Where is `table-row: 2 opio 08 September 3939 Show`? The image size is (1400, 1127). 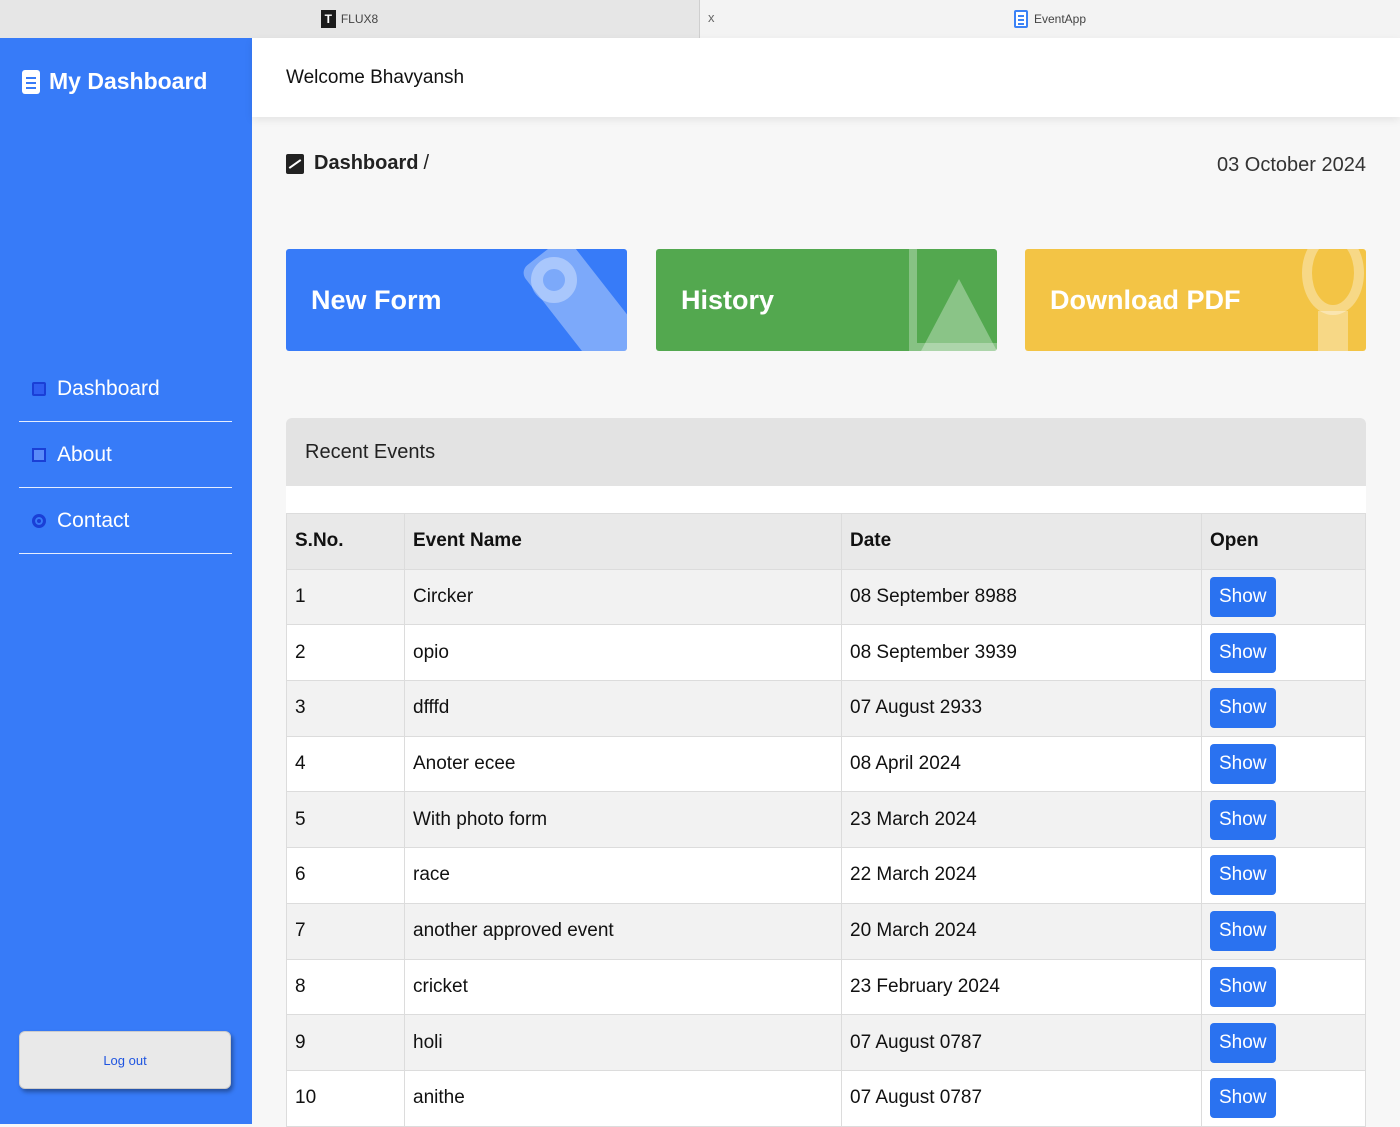
table-row: 2 opio 08 September 3939 Show is located at coordinates (826, 653).